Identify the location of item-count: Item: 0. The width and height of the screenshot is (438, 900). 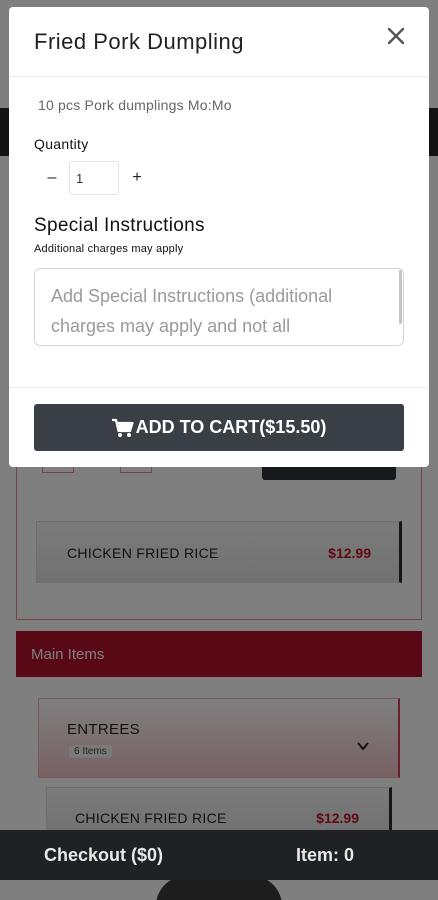
(325, 855).